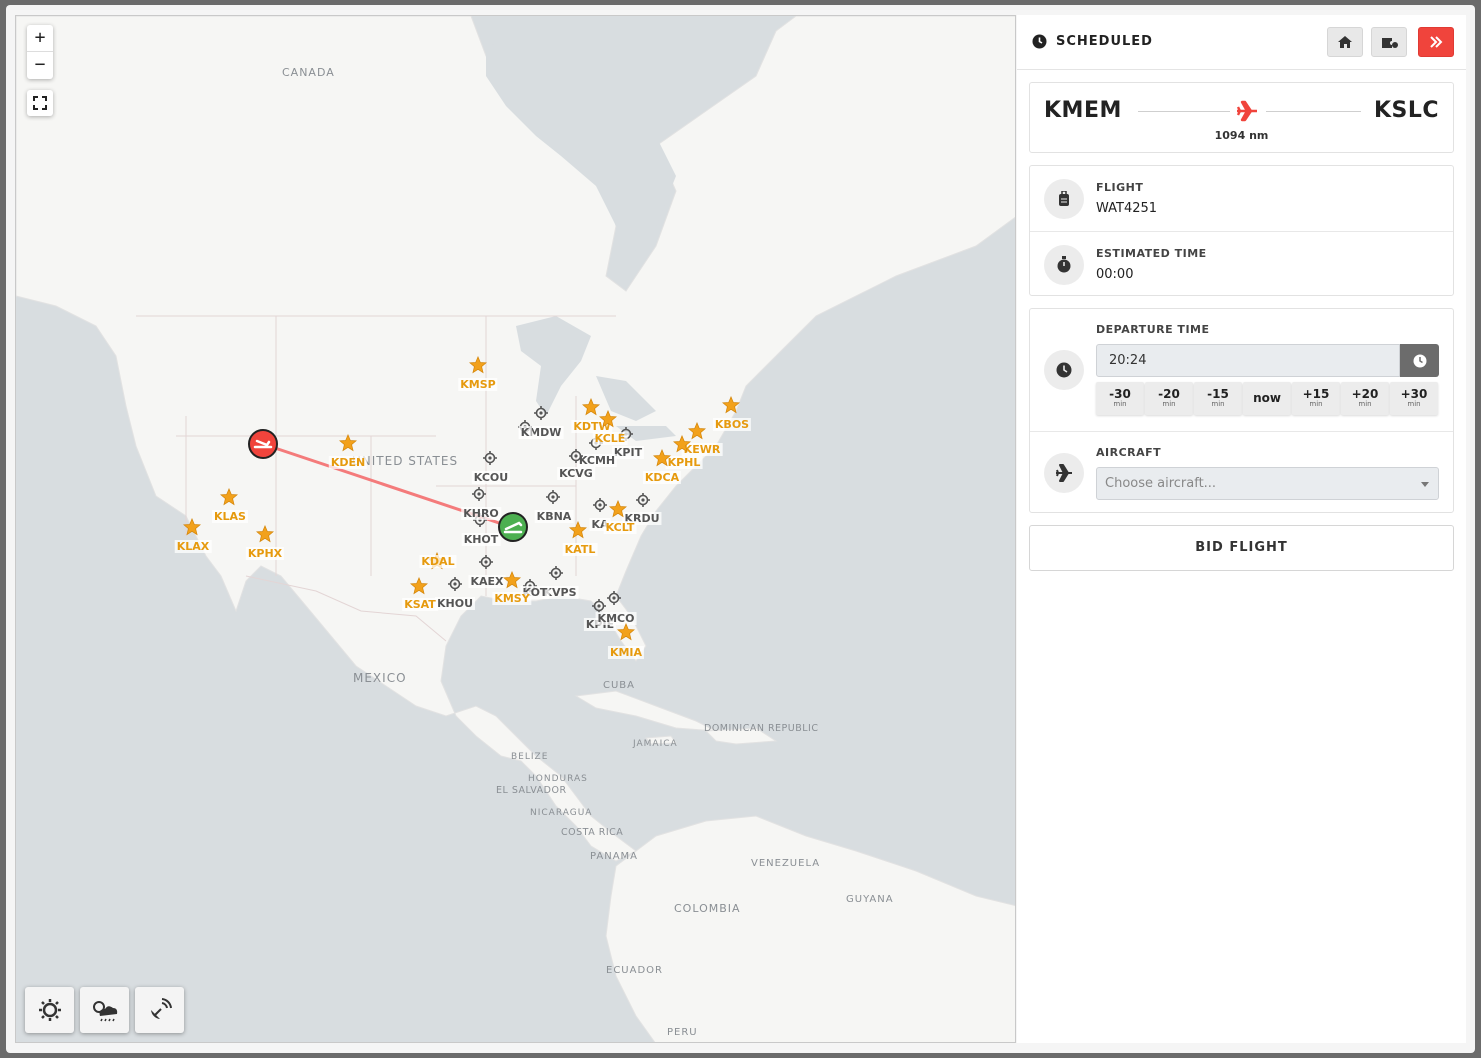 The image size is (1481, 1058). Describe the element at coordinates (405, 461) in the screenshot. I see `label-united-states: UNITED STATES` at that location.